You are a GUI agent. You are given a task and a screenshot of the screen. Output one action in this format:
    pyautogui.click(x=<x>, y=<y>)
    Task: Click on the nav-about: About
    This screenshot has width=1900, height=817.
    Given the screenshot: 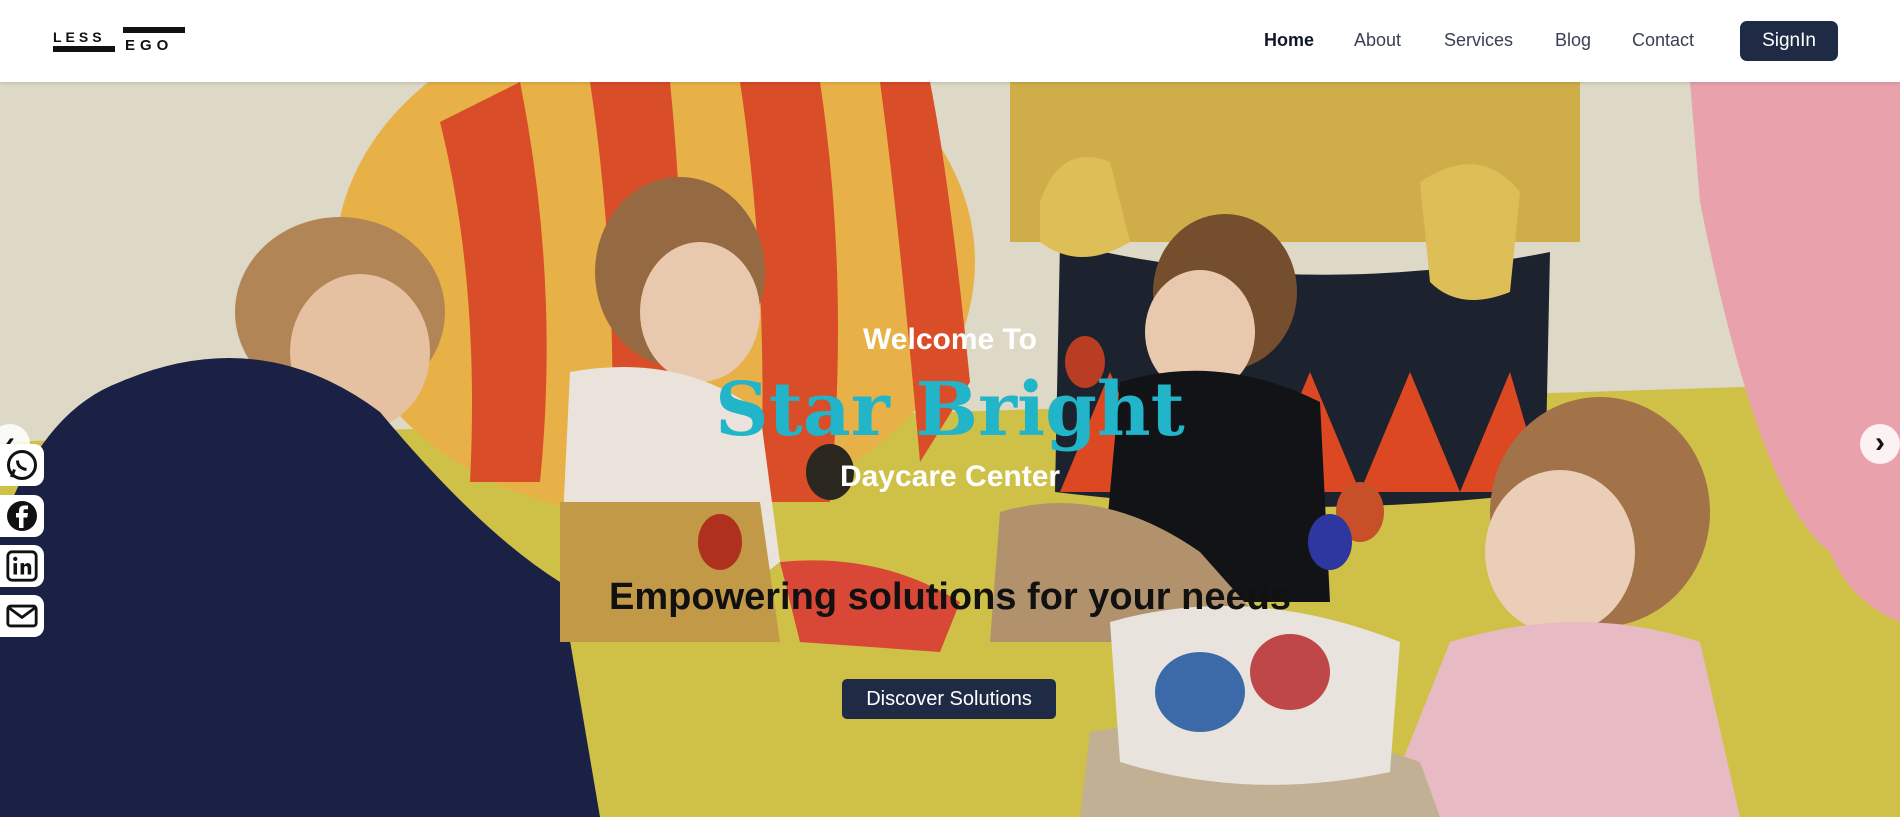 What is the action you would take?
    pyautogui.click(x=1377, y=42)
    